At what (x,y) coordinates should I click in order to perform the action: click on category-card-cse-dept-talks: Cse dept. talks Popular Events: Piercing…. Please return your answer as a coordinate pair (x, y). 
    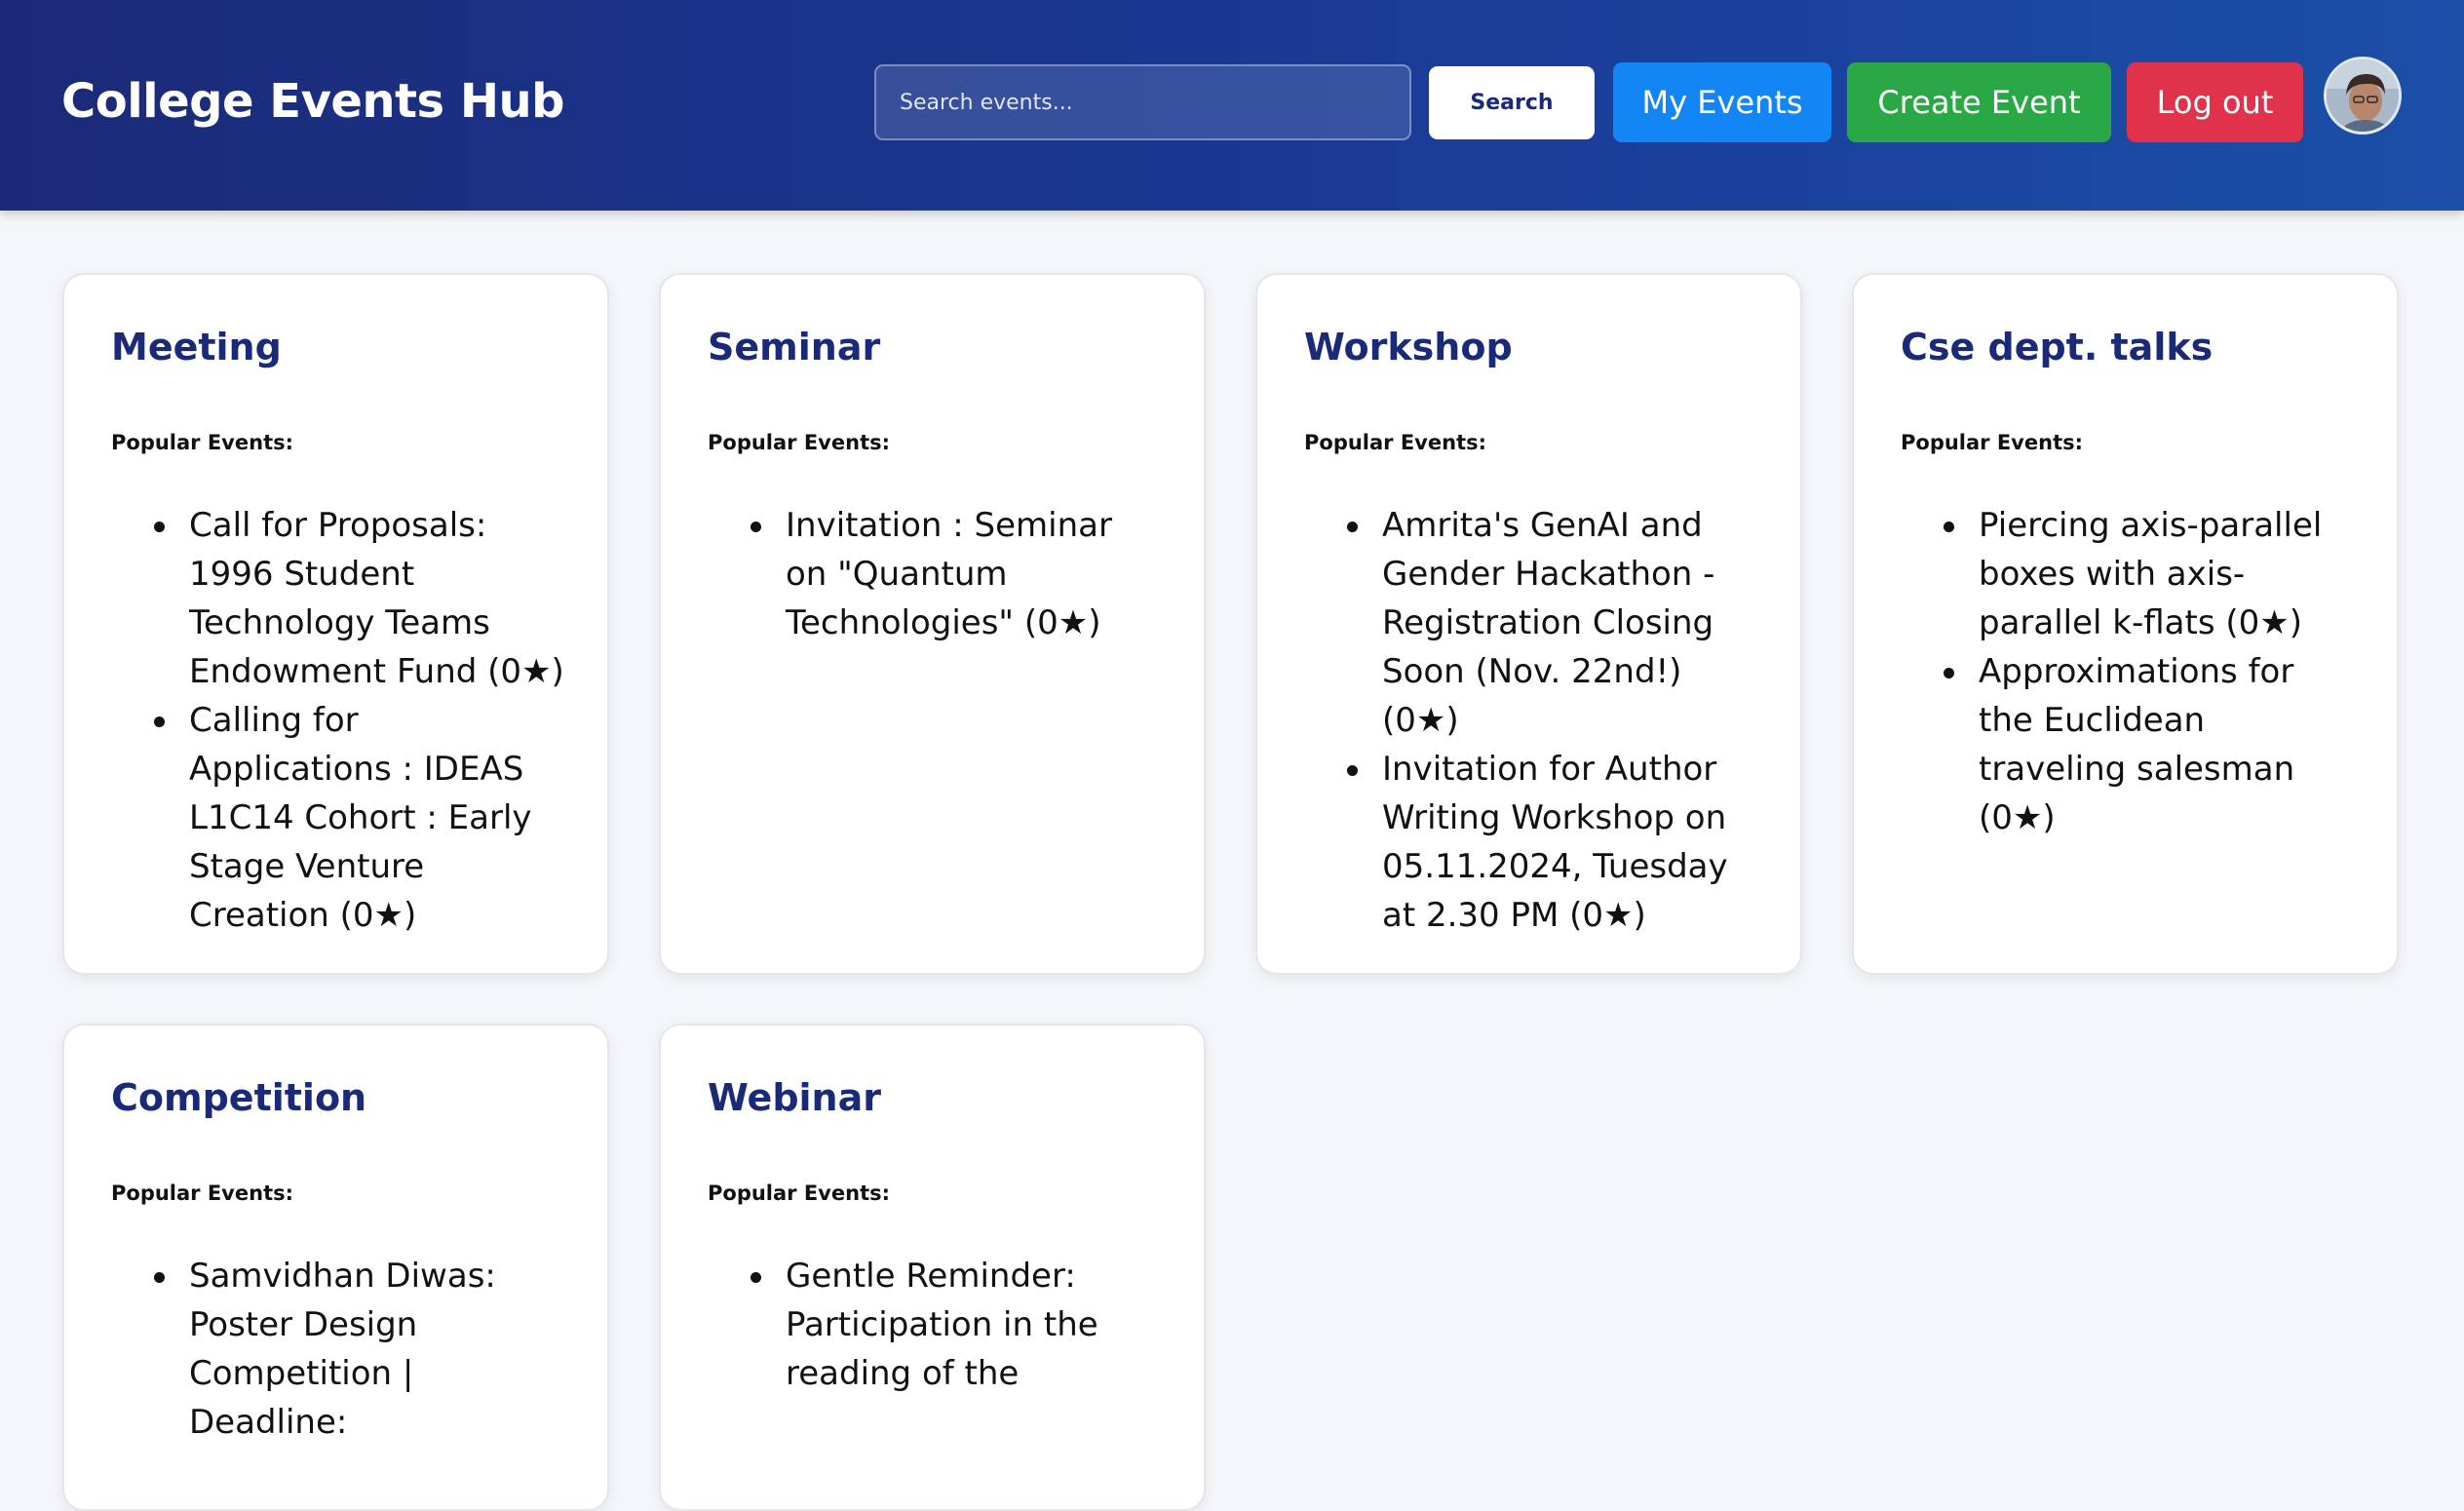
    Looking at the image, I should click on (2125, 624).